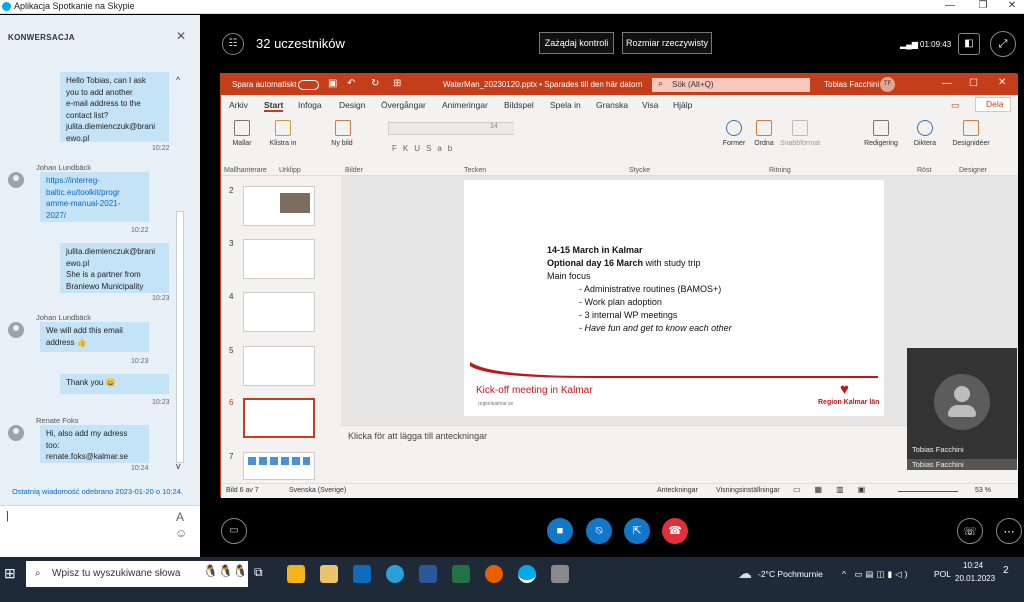 The image size is (1024, 602). What do you see at coordinates (465, 105) in the screenshot?
I see `tab-animeringar: Animeringar` at bounding box center [465, 105].